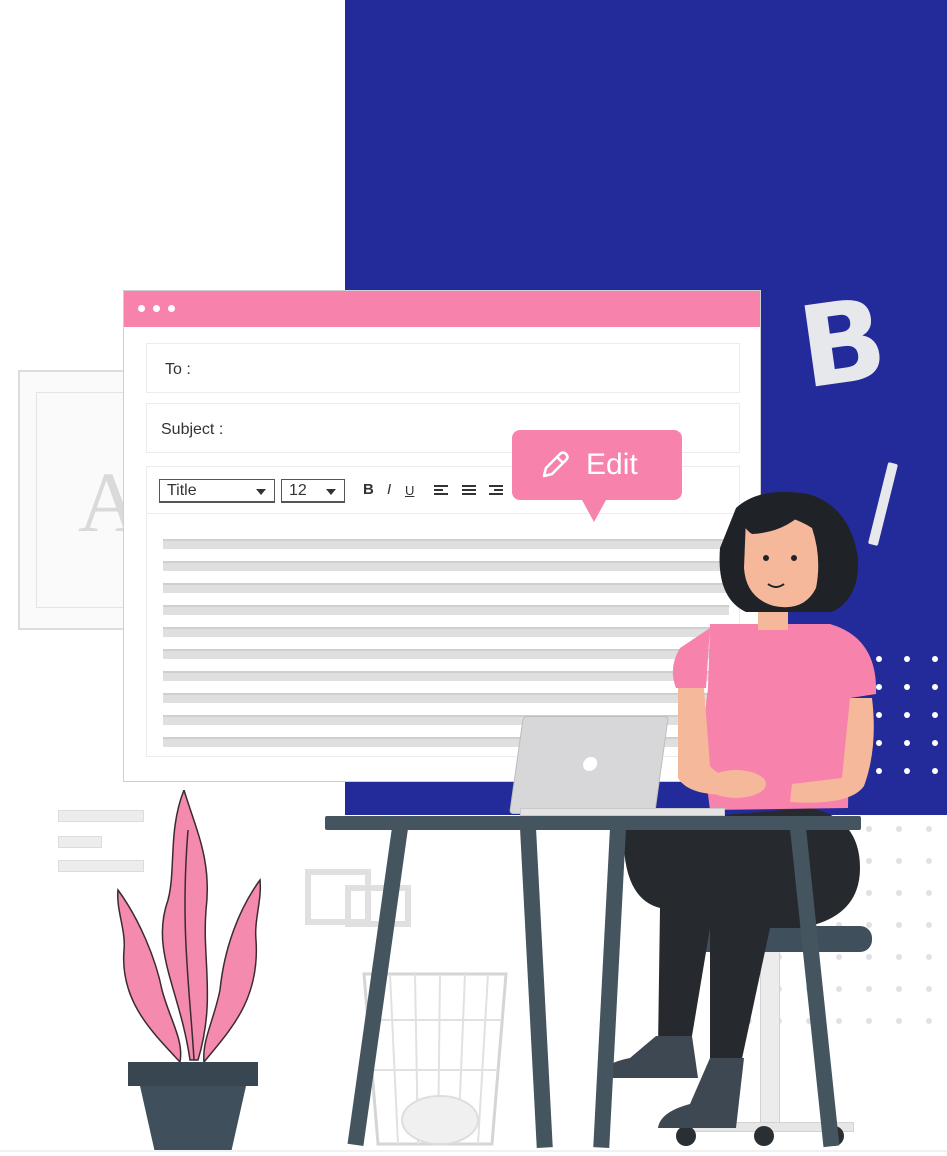  I want to click on edit-label: Edit, so click(612, 464).